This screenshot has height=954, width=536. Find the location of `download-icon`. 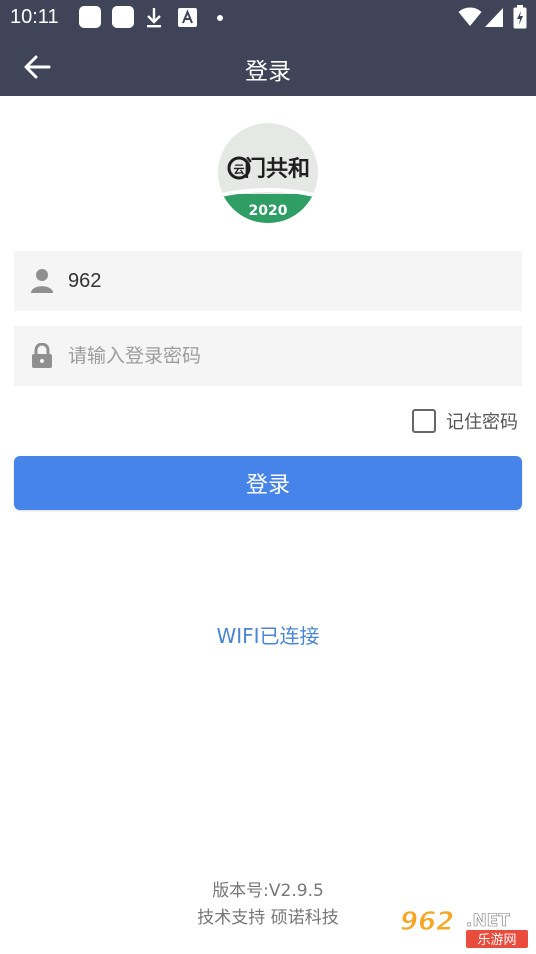

download-icon is located at coordinates (154, 18).